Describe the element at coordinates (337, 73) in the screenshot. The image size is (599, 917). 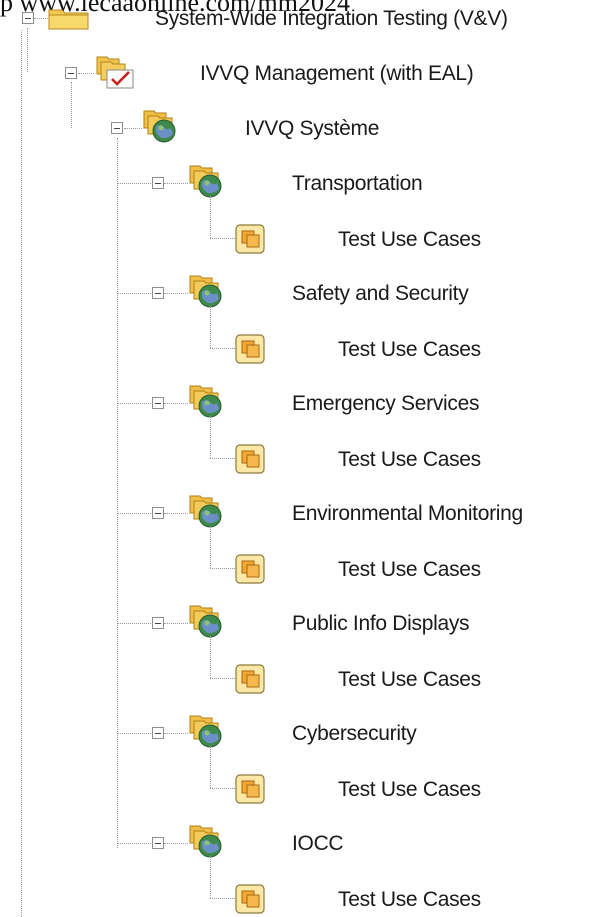
I see `tree-node-label: IVVQ Management (with EAL)` at that location.